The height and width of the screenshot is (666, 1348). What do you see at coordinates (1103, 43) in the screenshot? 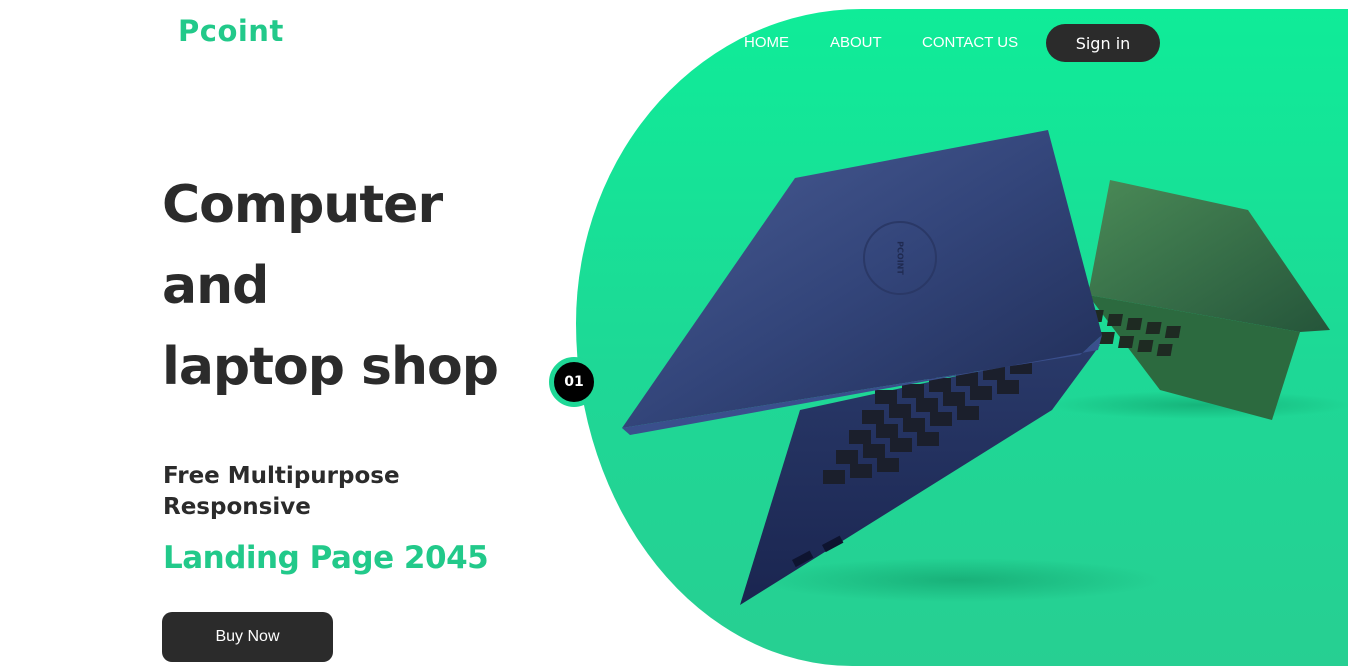
I see `sign-in-button: Sign in` at bounding box center [1103, 43].